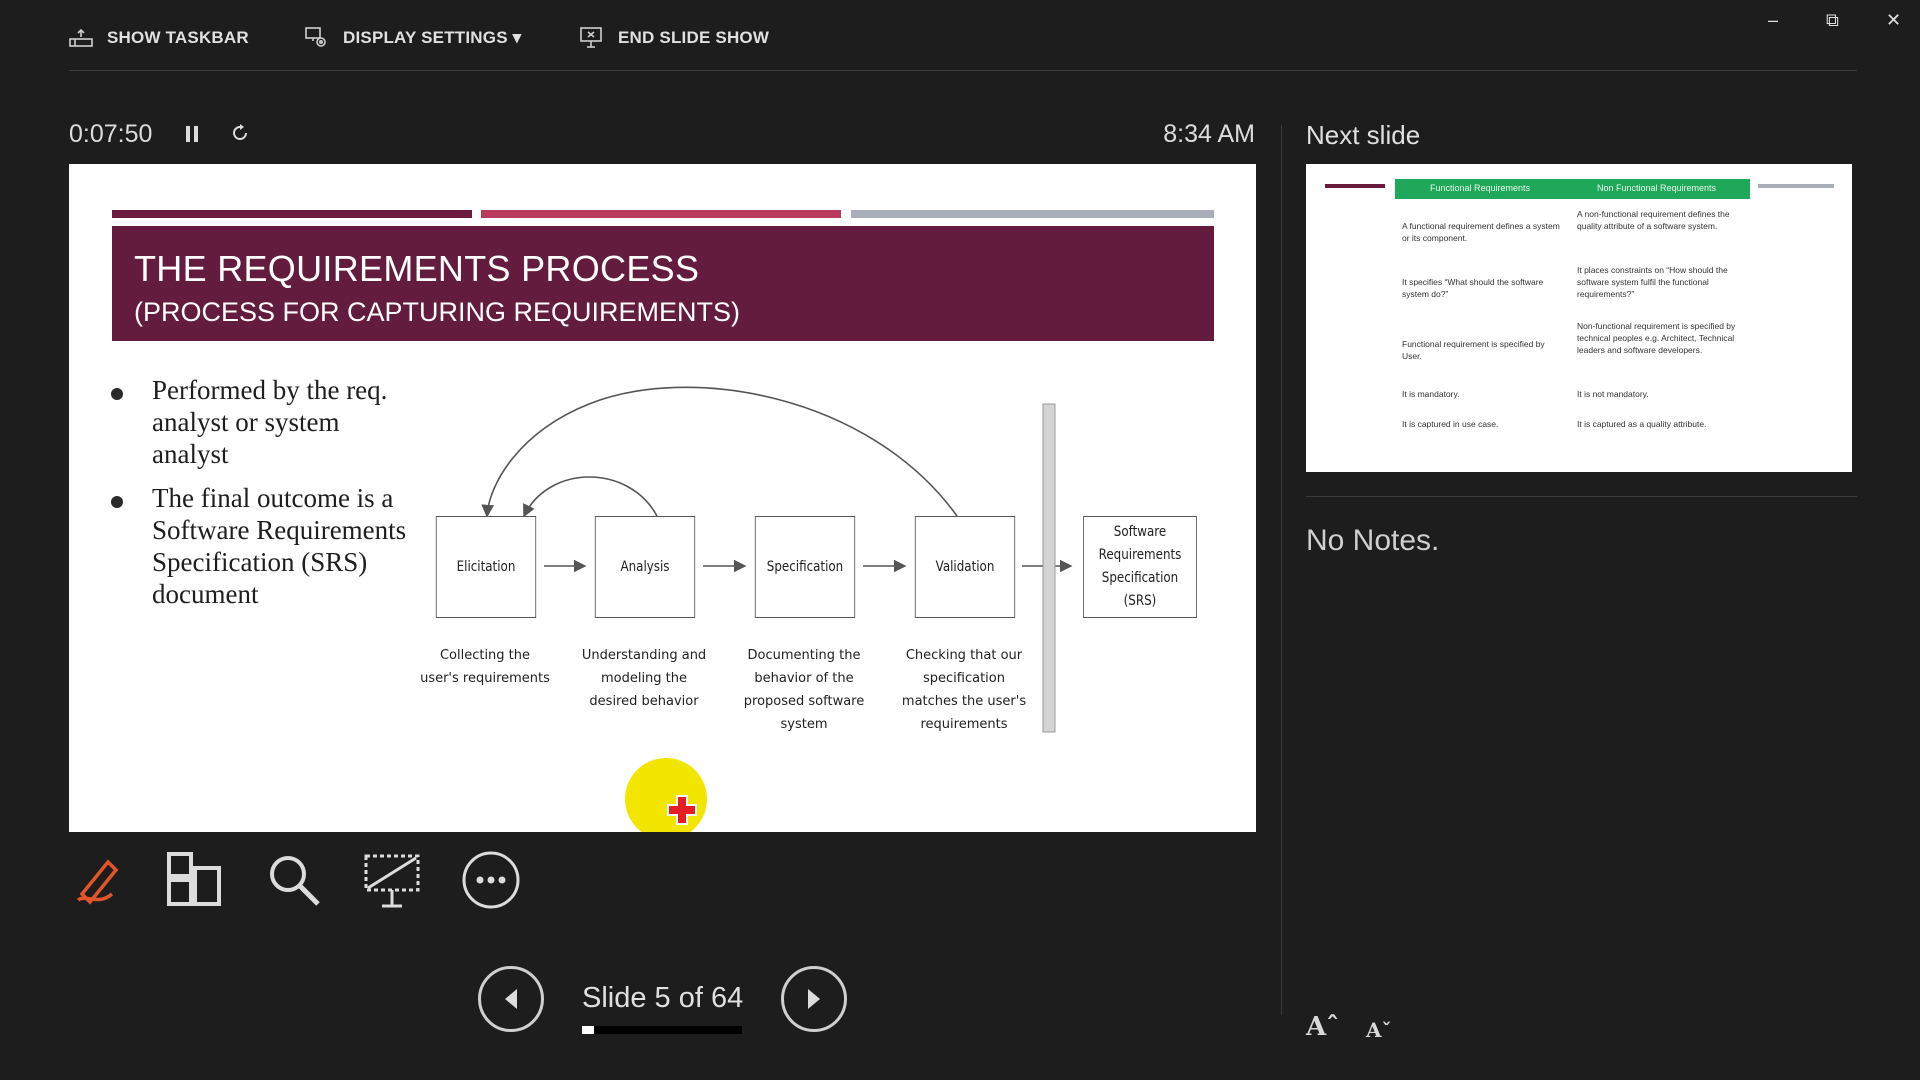  What do you see at coordinates (662, 998) in the screenshot?
I see `slide-counter: Slide 5 of 64` at bounding box center [662, 998].